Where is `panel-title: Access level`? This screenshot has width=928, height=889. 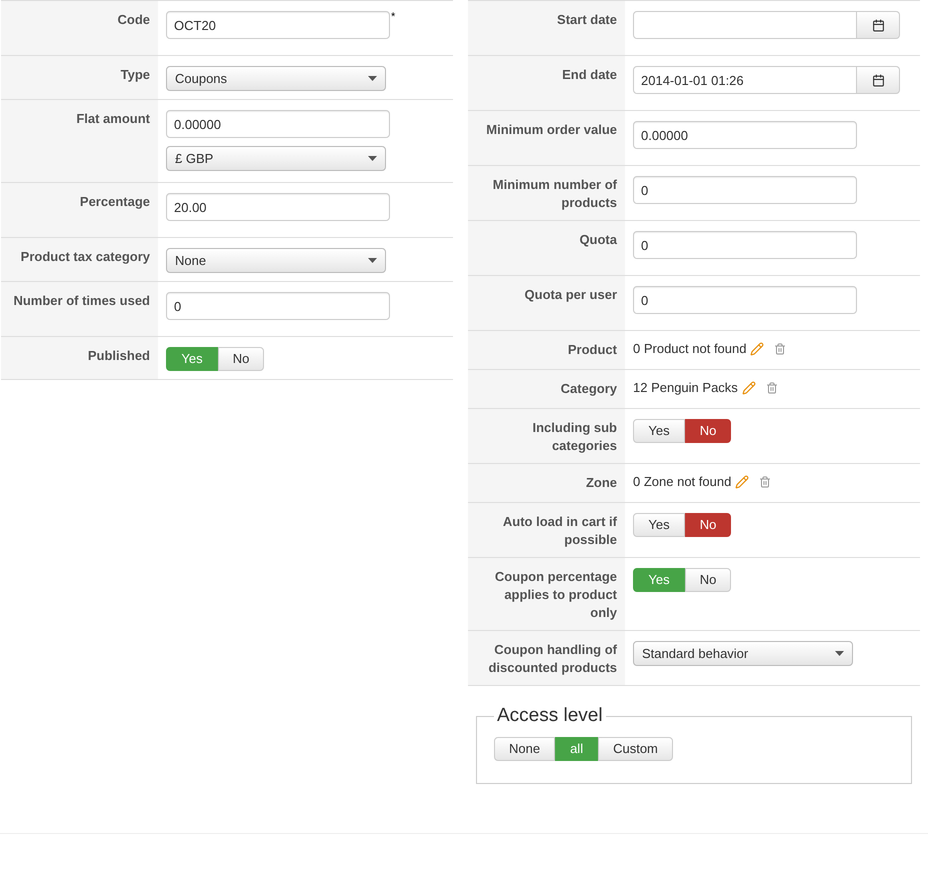
panel-title: Access level is located at coordinates (550, 716).